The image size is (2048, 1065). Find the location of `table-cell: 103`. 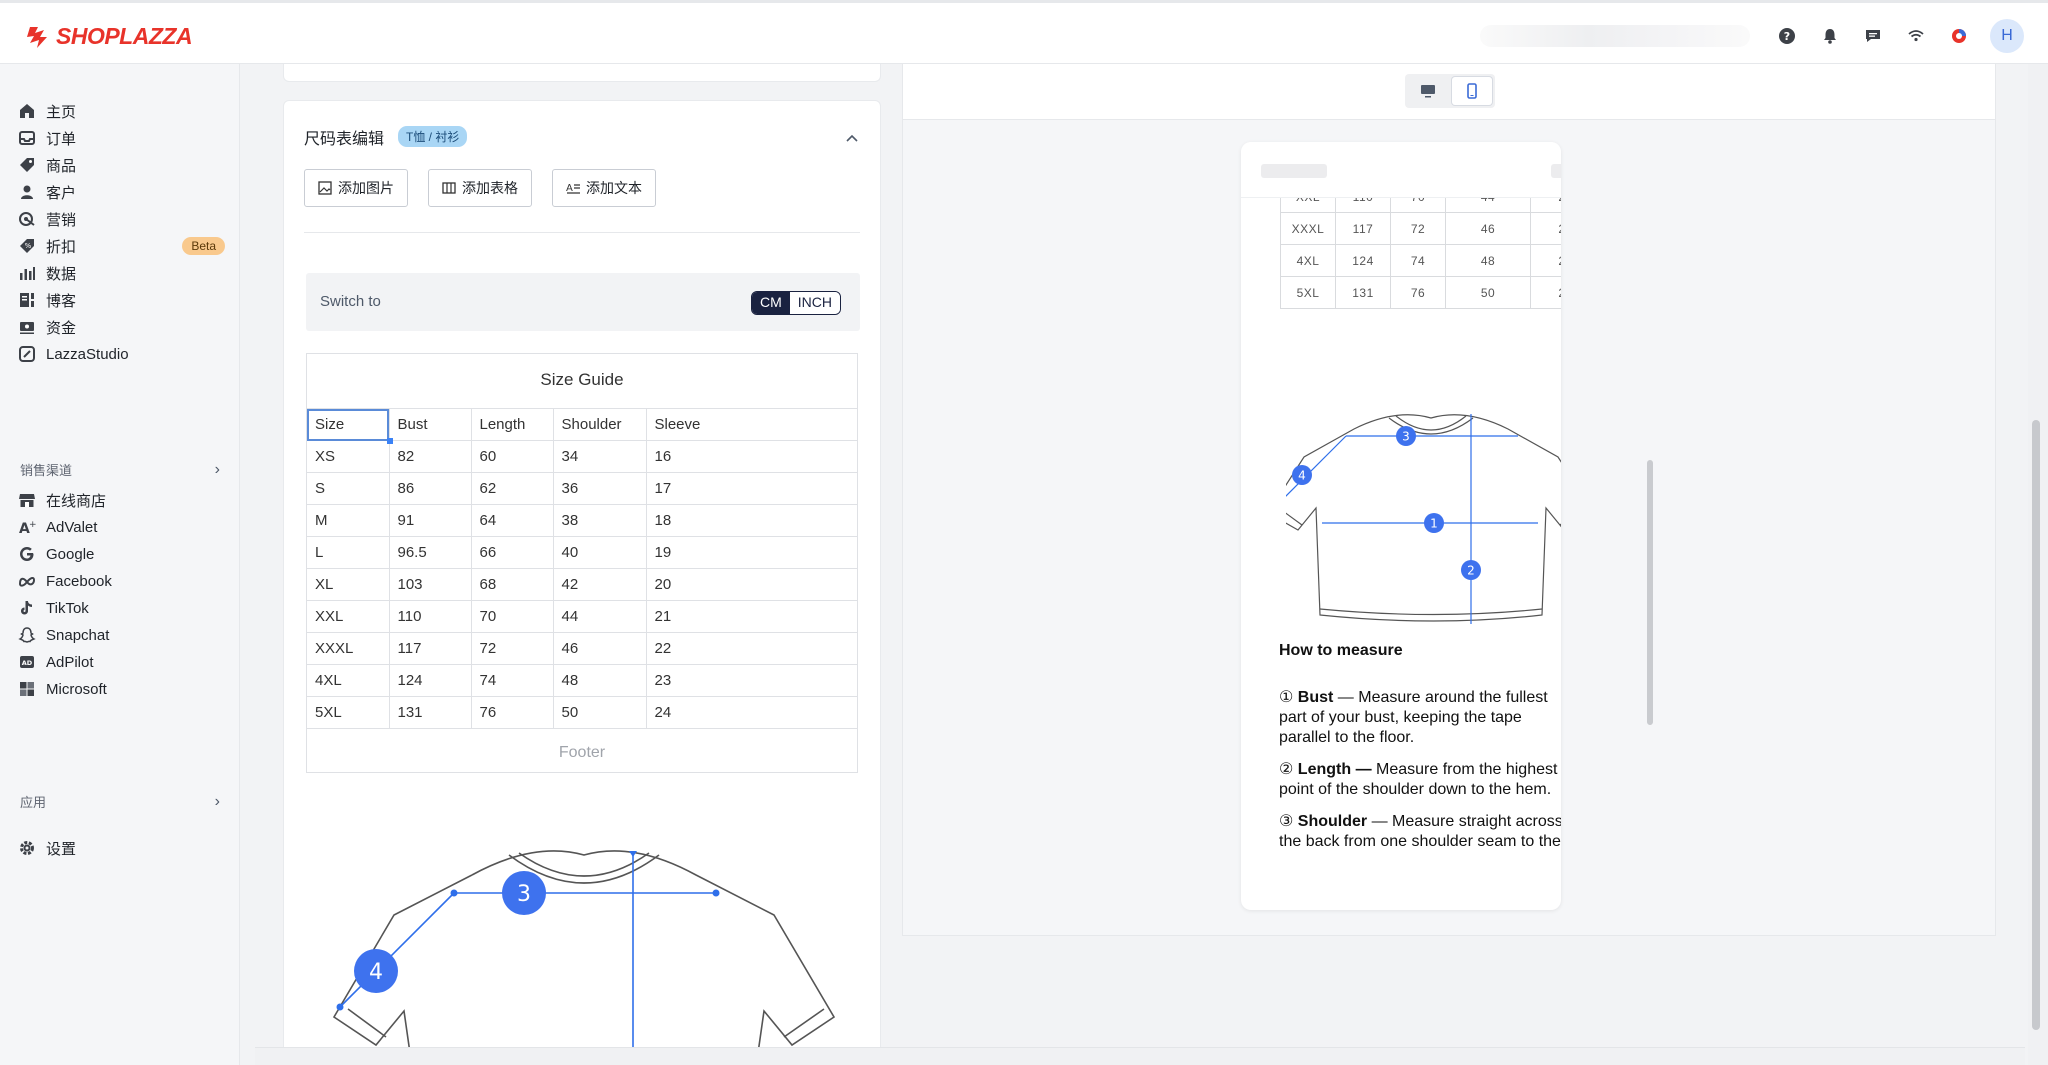

table-cell: 103 is located at coordinates (430, 584).